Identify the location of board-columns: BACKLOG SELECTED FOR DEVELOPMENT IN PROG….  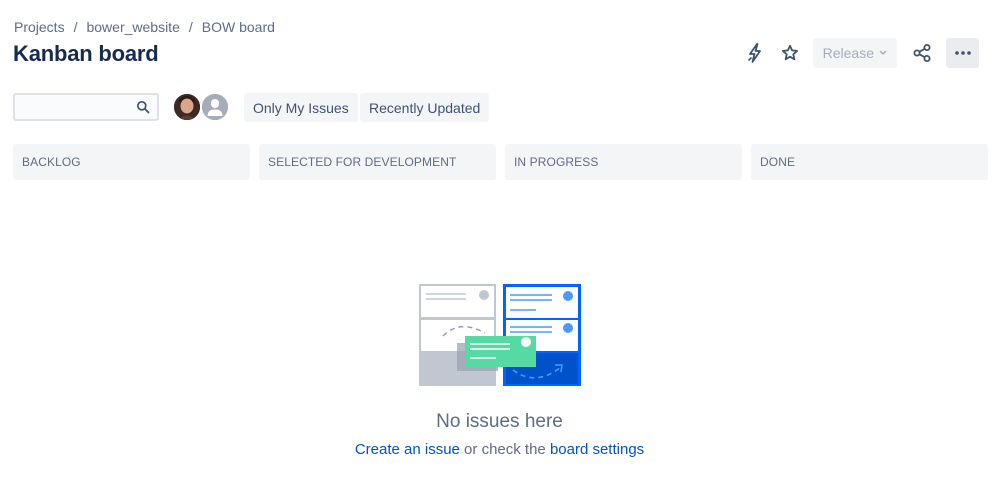
(500, 162).